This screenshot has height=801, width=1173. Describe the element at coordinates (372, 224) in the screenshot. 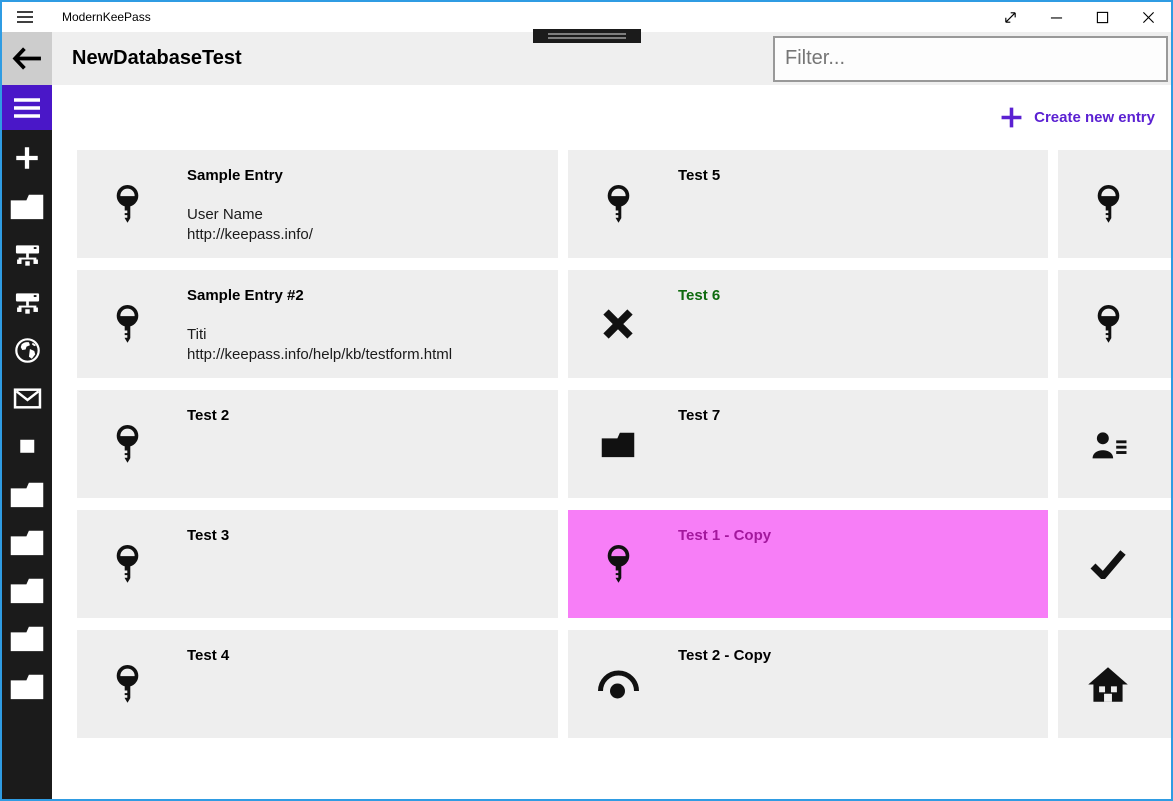

I see `entry-details: User Name http://keepass.info/` at that location.